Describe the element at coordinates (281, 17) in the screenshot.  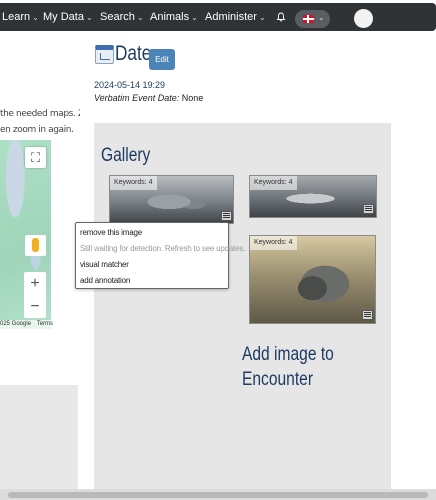
I see `bell-icon` at that location.